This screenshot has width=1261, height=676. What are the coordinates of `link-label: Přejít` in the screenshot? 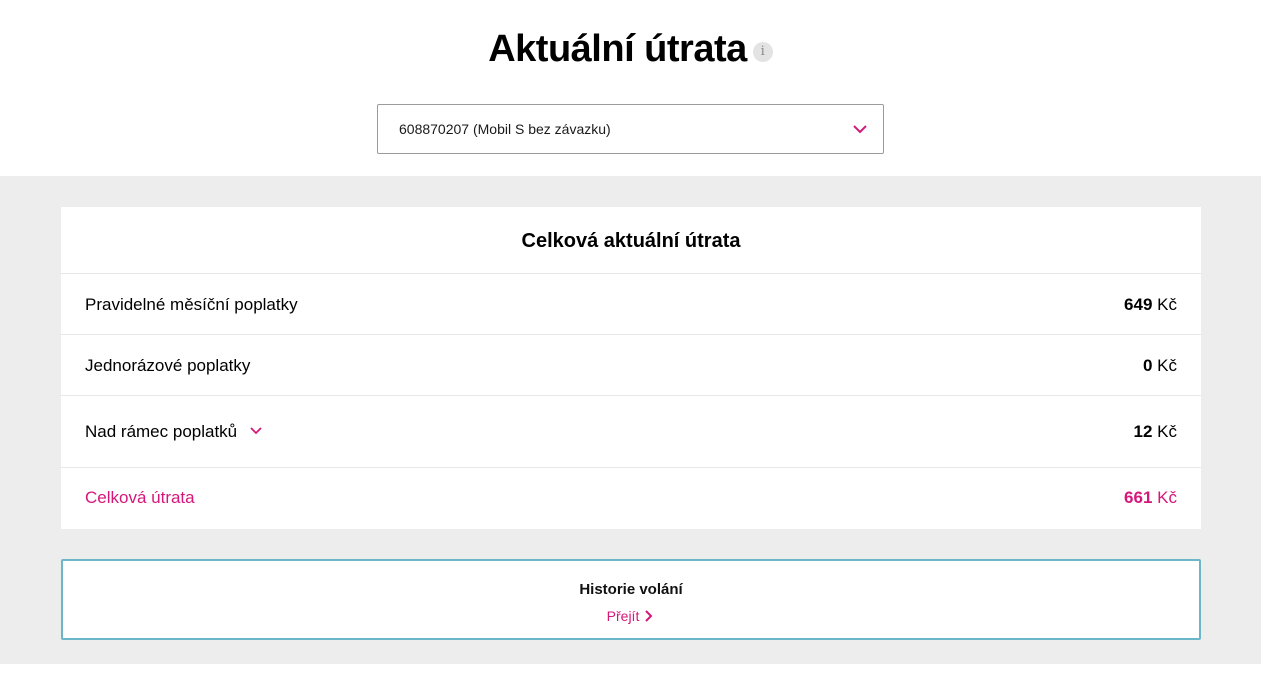 It's located at (623, 616).